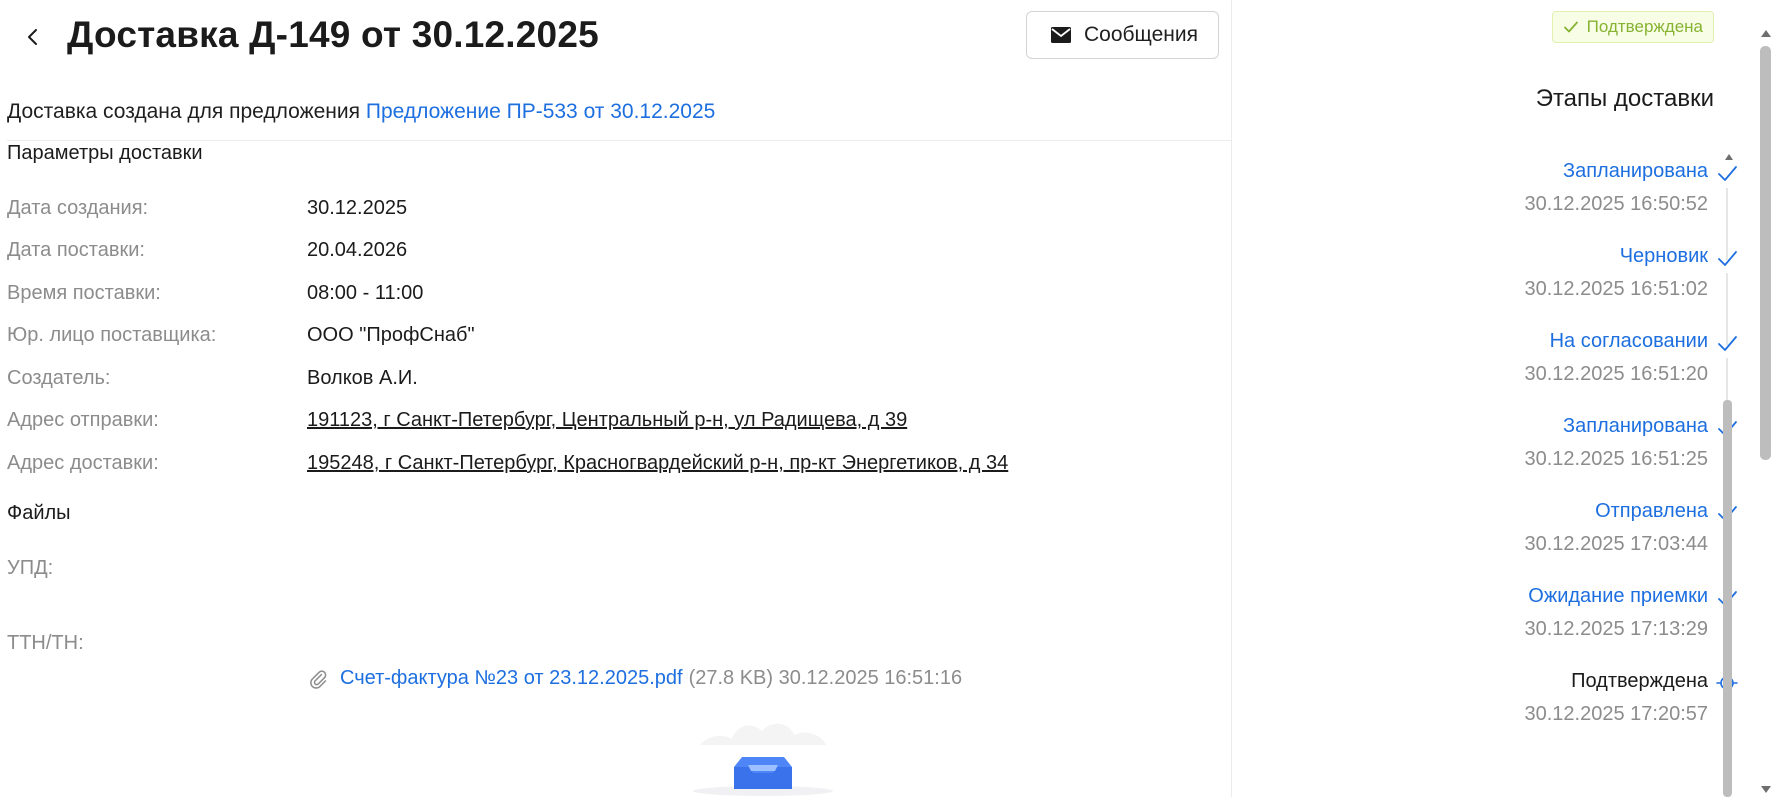 This screenshot has height=797, width=1775. What do you see at coordinates (763, 759) in the screenshot?
I see `empty-inbox-icon` at bounding box center [763, 759].